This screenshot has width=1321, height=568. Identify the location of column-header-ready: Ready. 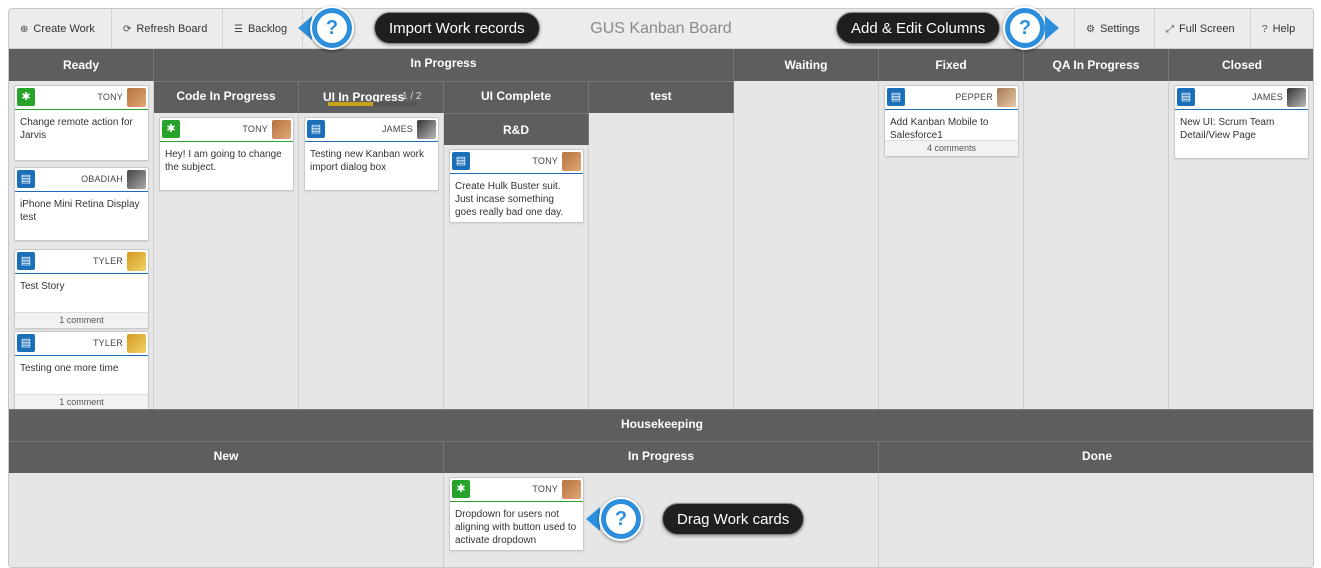
(81, 65).